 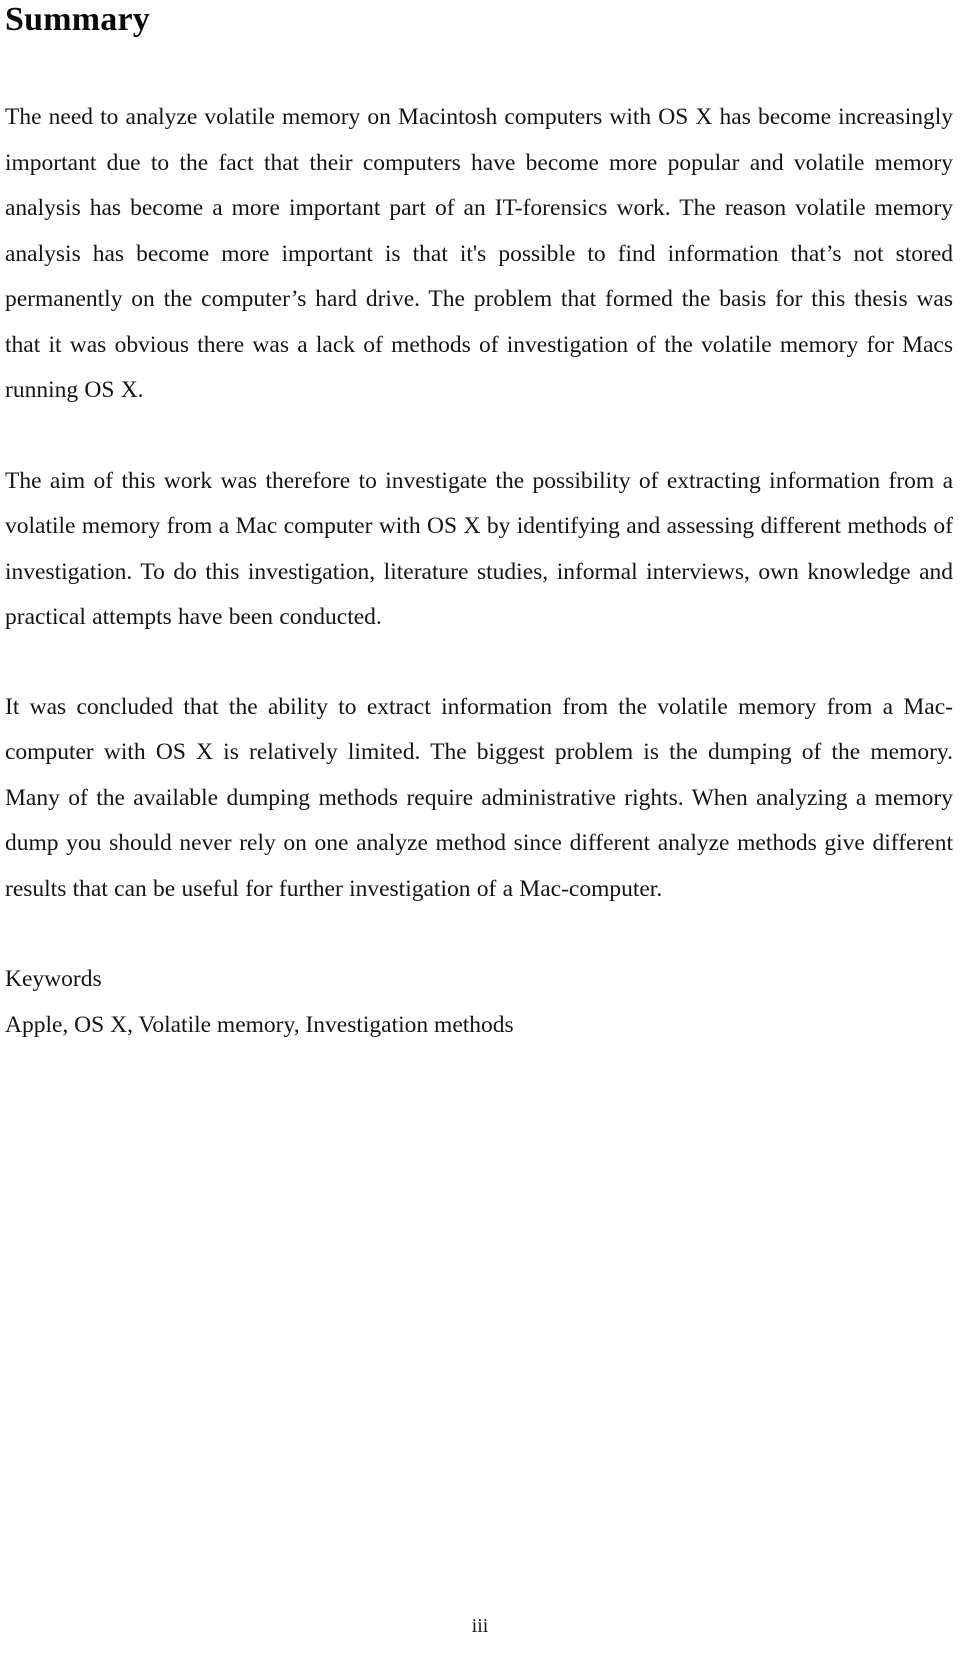 I want to click on keywords-heading: Keywords, so click(x=53, y=979).